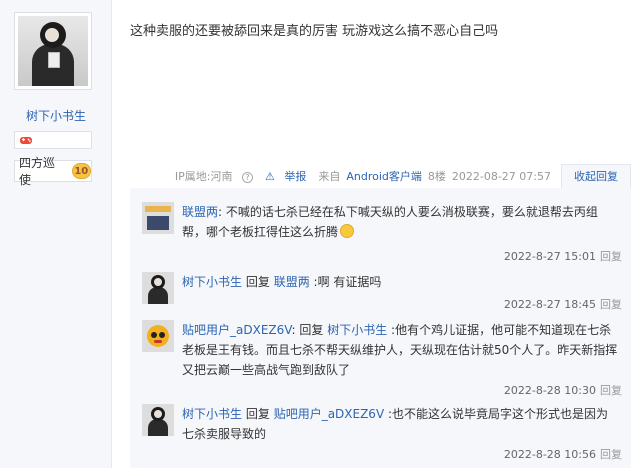  Describe the element at coordinates (26, 140) in the screenshot. I see `gamepad-icon` at that location.